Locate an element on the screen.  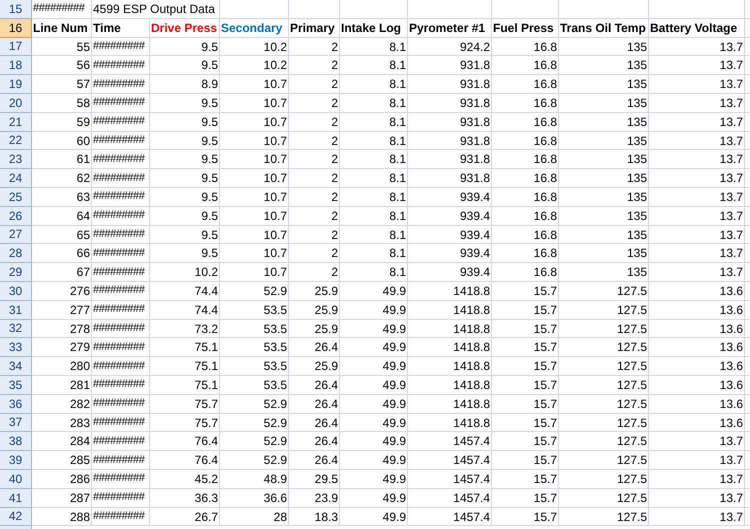
cell-text: 276 is located at coordinates (79, 291).